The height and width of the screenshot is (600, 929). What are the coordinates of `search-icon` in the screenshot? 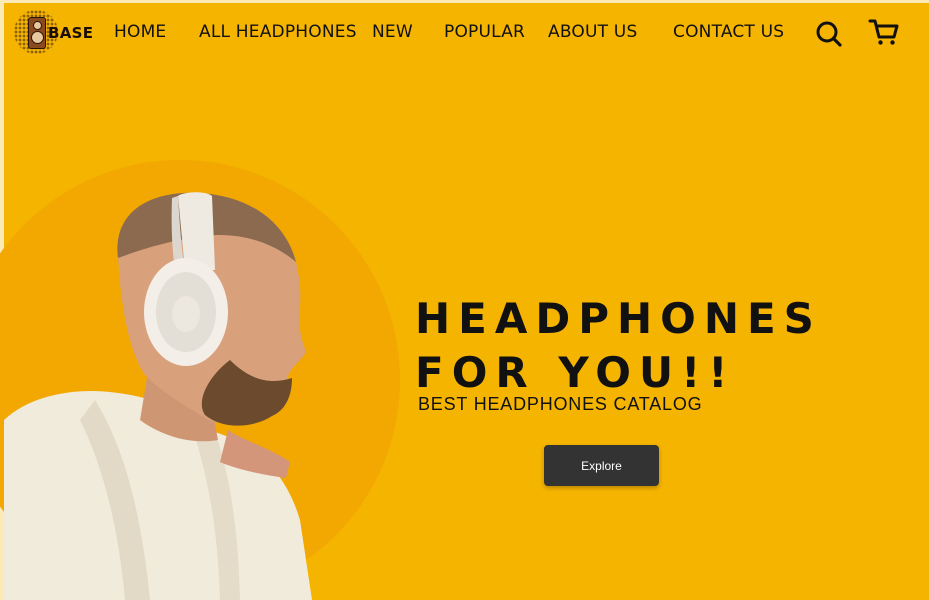 It's located at (829, 33).